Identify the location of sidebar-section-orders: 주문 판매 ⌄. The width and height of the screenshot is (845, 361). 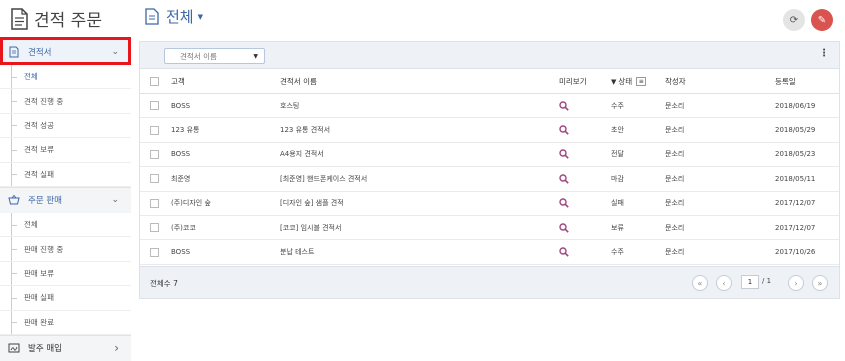
(65, 199).